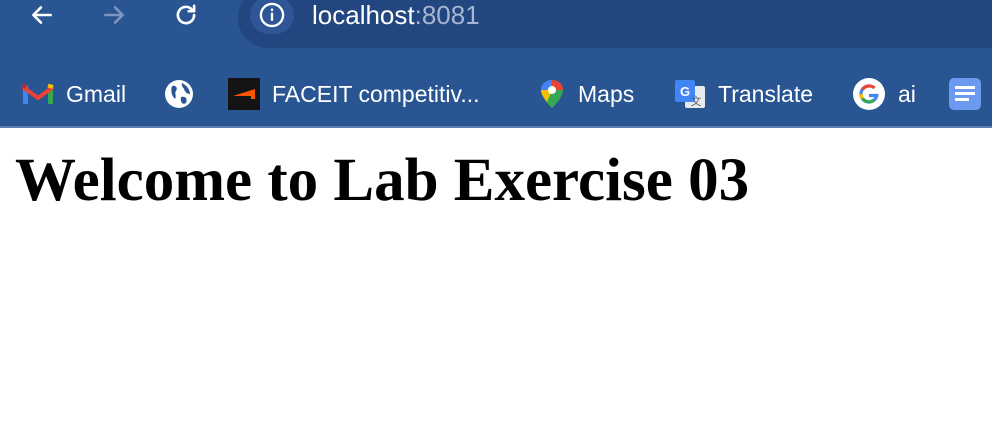  I want to click on bookmark-translate: G 文 Translate, so click(743, 94).